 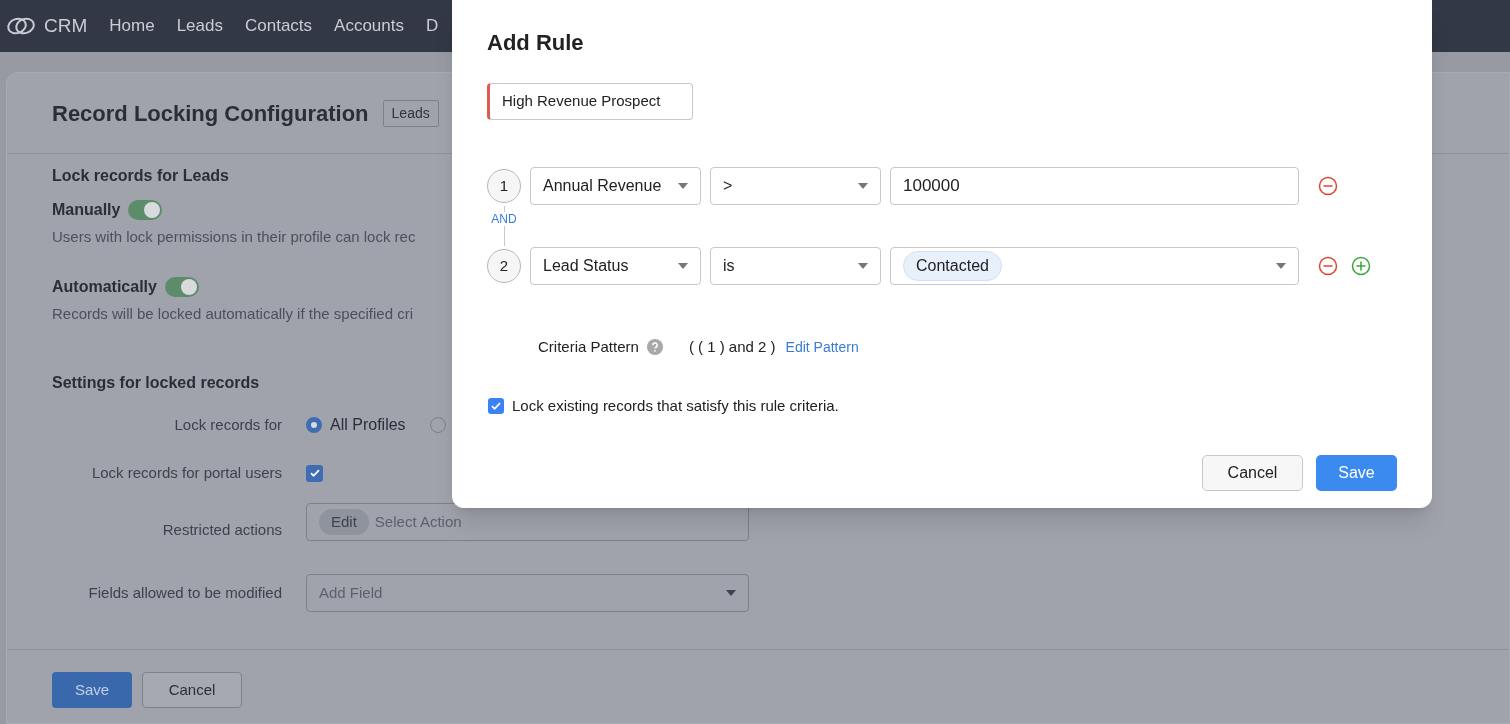 I want to click on operator-dropdown: is, so click(x=795, y=266).